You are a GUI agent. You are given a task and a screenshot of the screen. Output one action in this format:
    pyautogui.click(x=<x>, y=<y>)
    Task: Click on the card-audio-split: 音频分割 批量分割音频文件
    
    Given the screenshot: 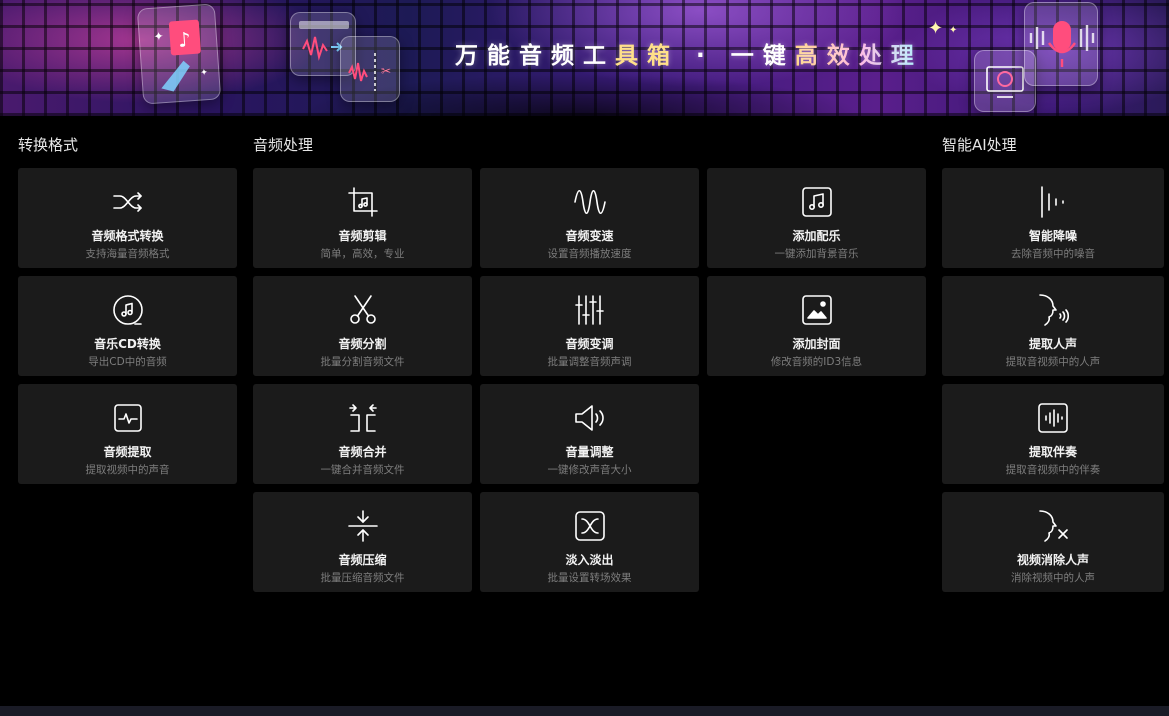 What is the action you would take?
    pyautogui.click(x=362, y=326)
    